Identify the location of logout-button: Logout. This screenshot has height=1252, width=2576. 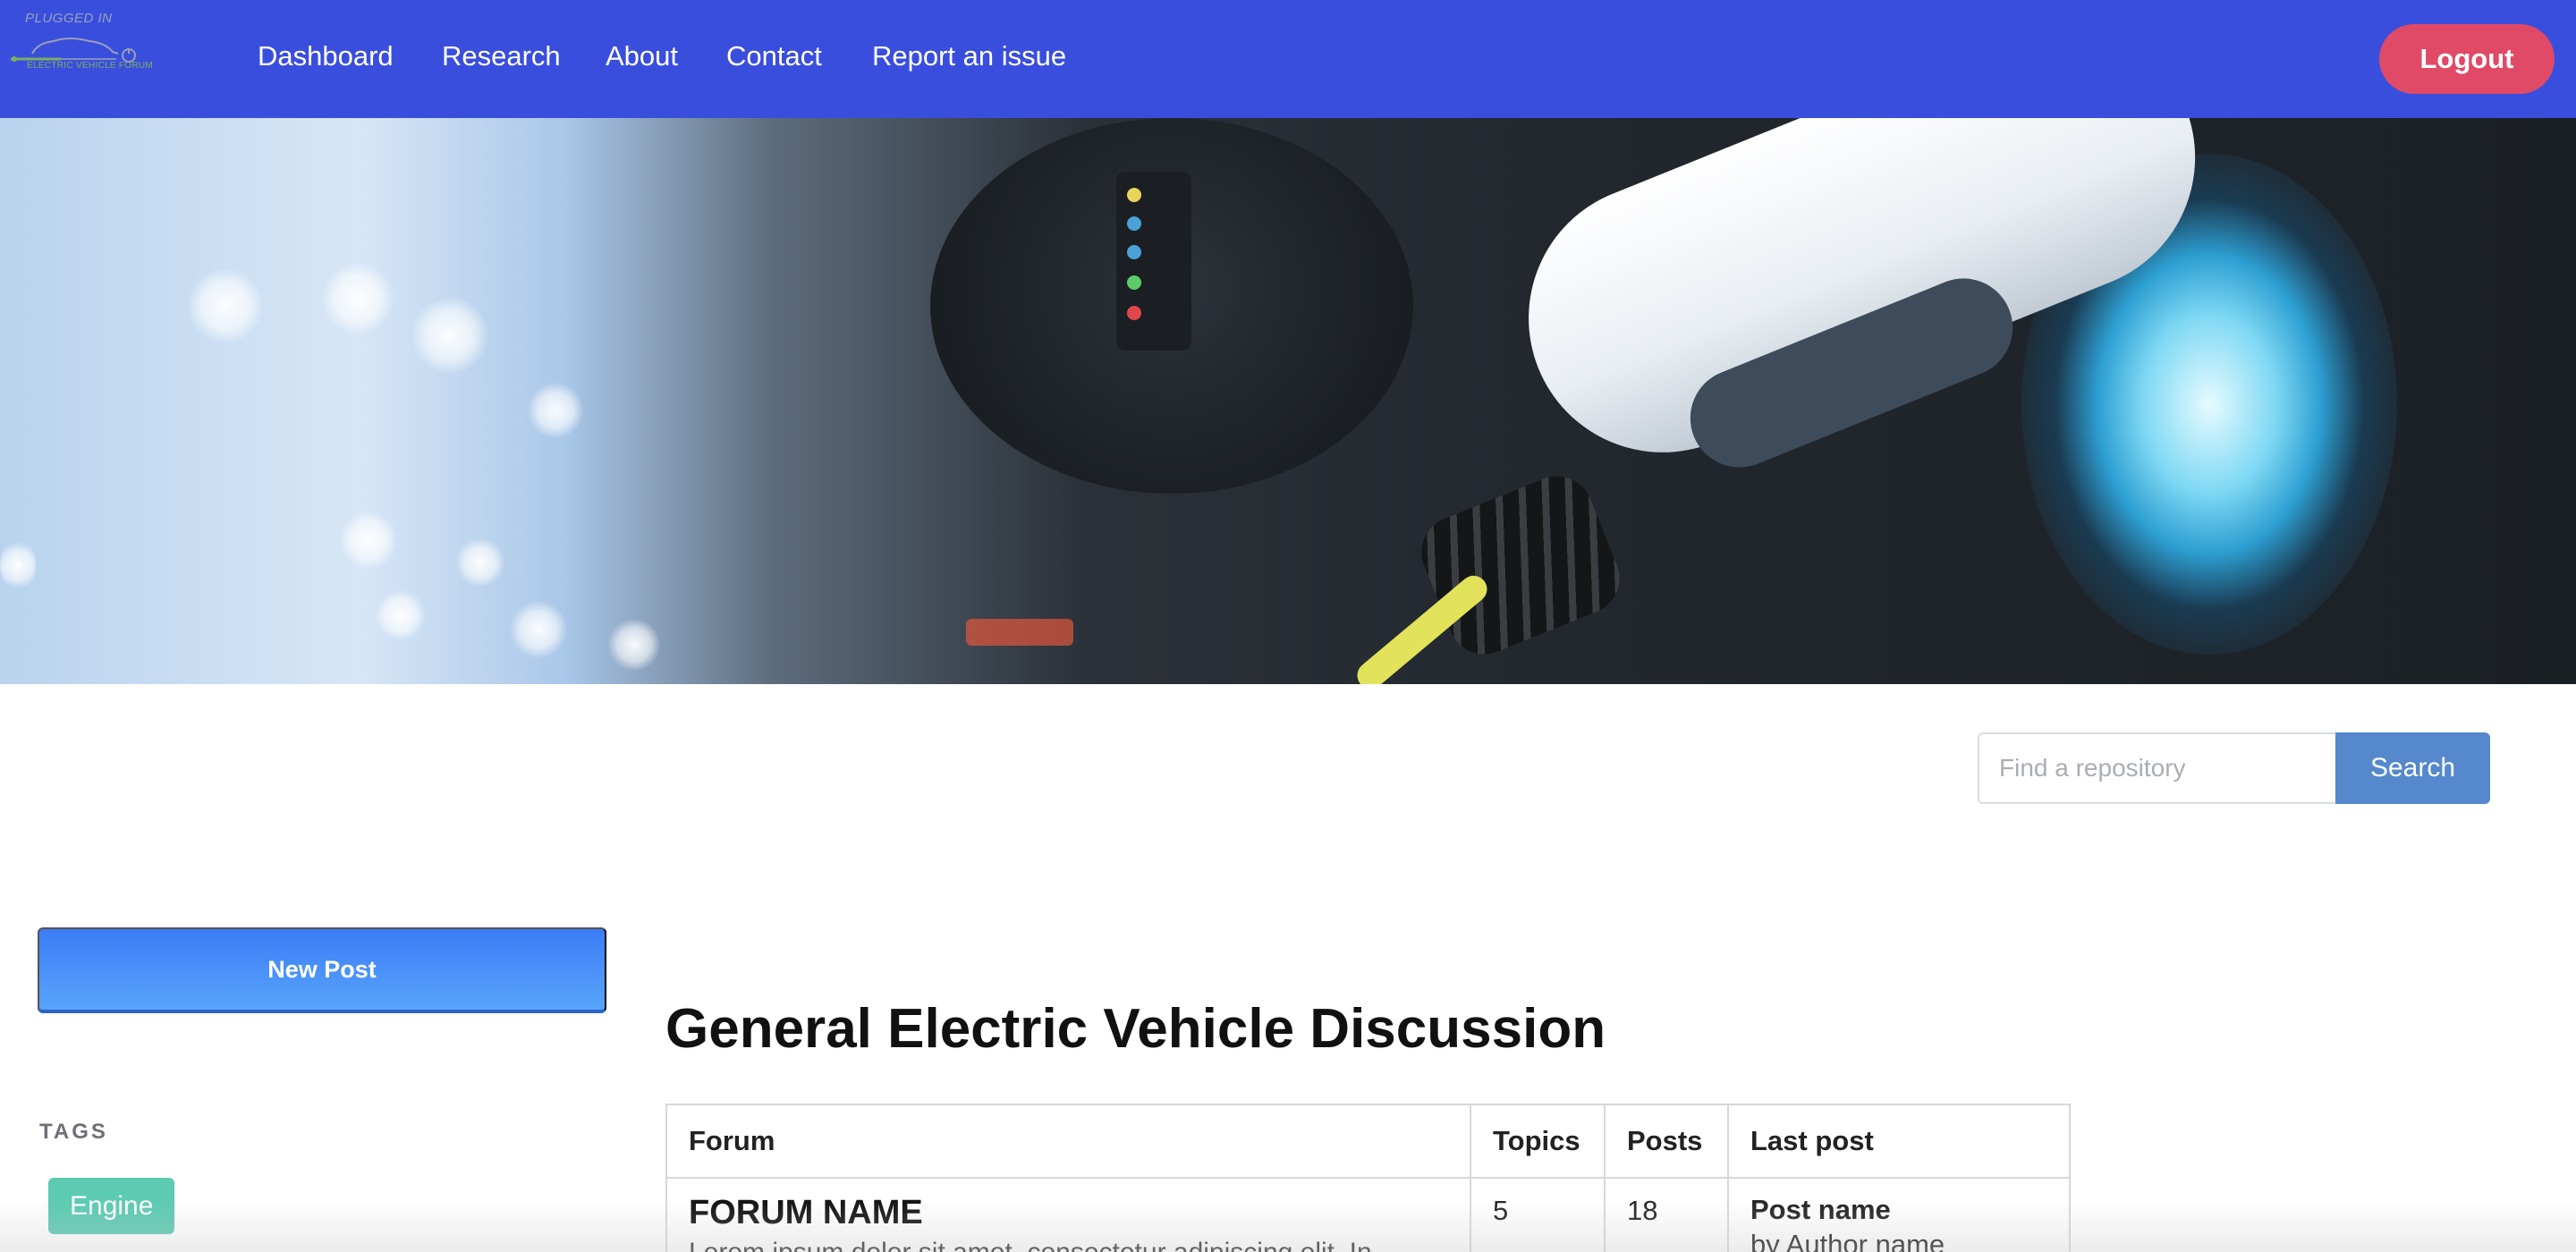
(2467, 59).